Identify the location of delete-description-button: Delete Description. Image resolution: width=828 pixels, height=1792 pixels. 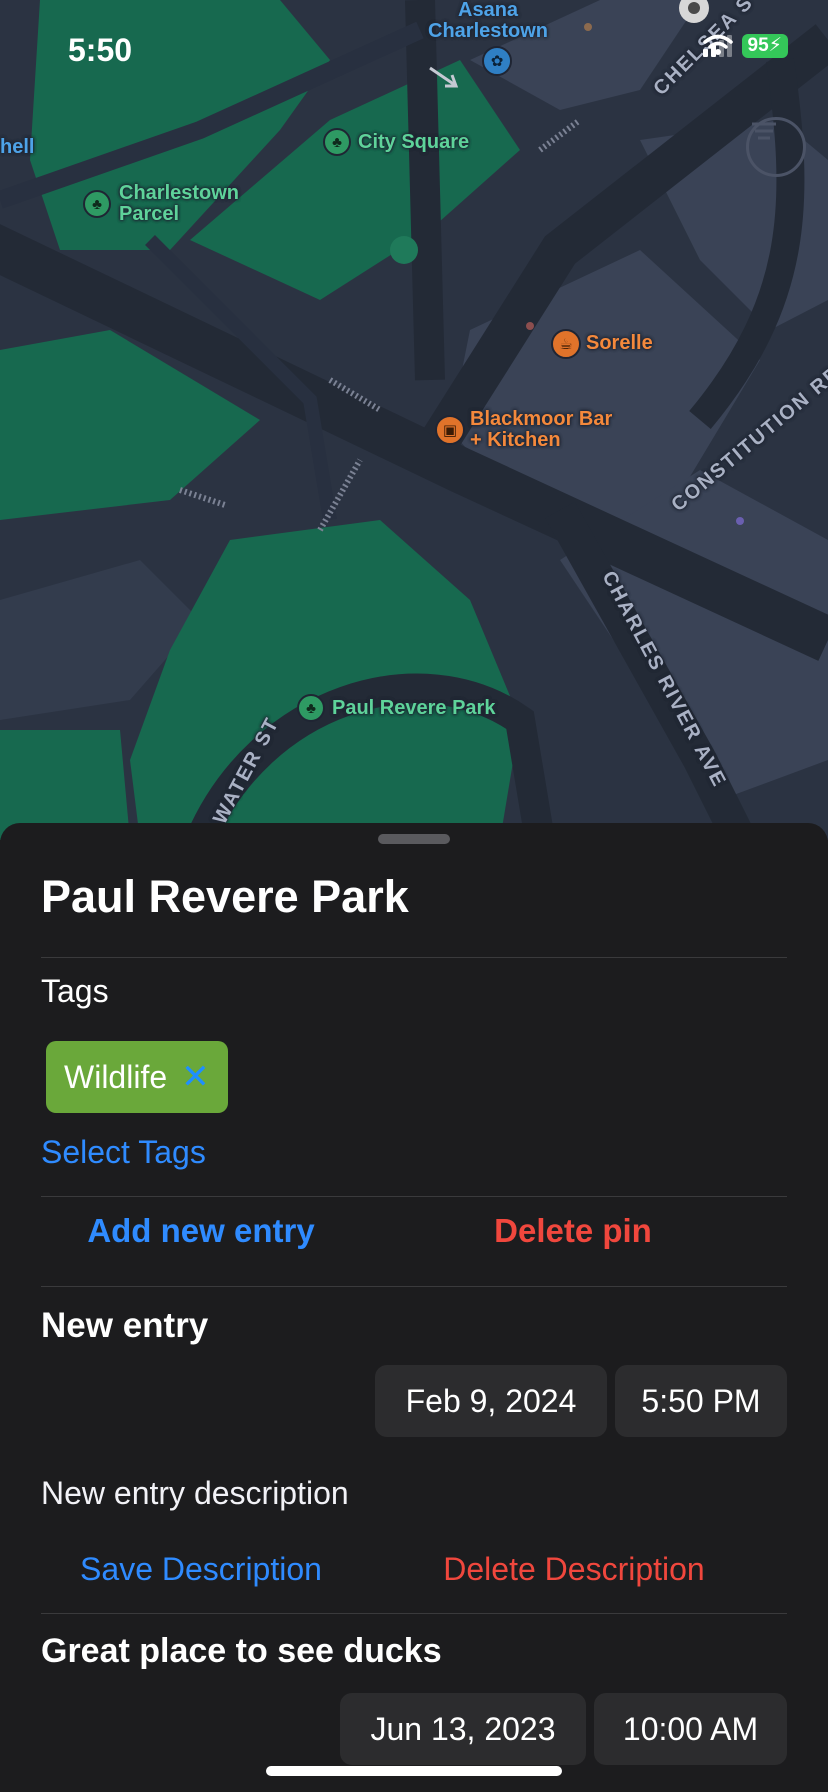
(574, 1569).